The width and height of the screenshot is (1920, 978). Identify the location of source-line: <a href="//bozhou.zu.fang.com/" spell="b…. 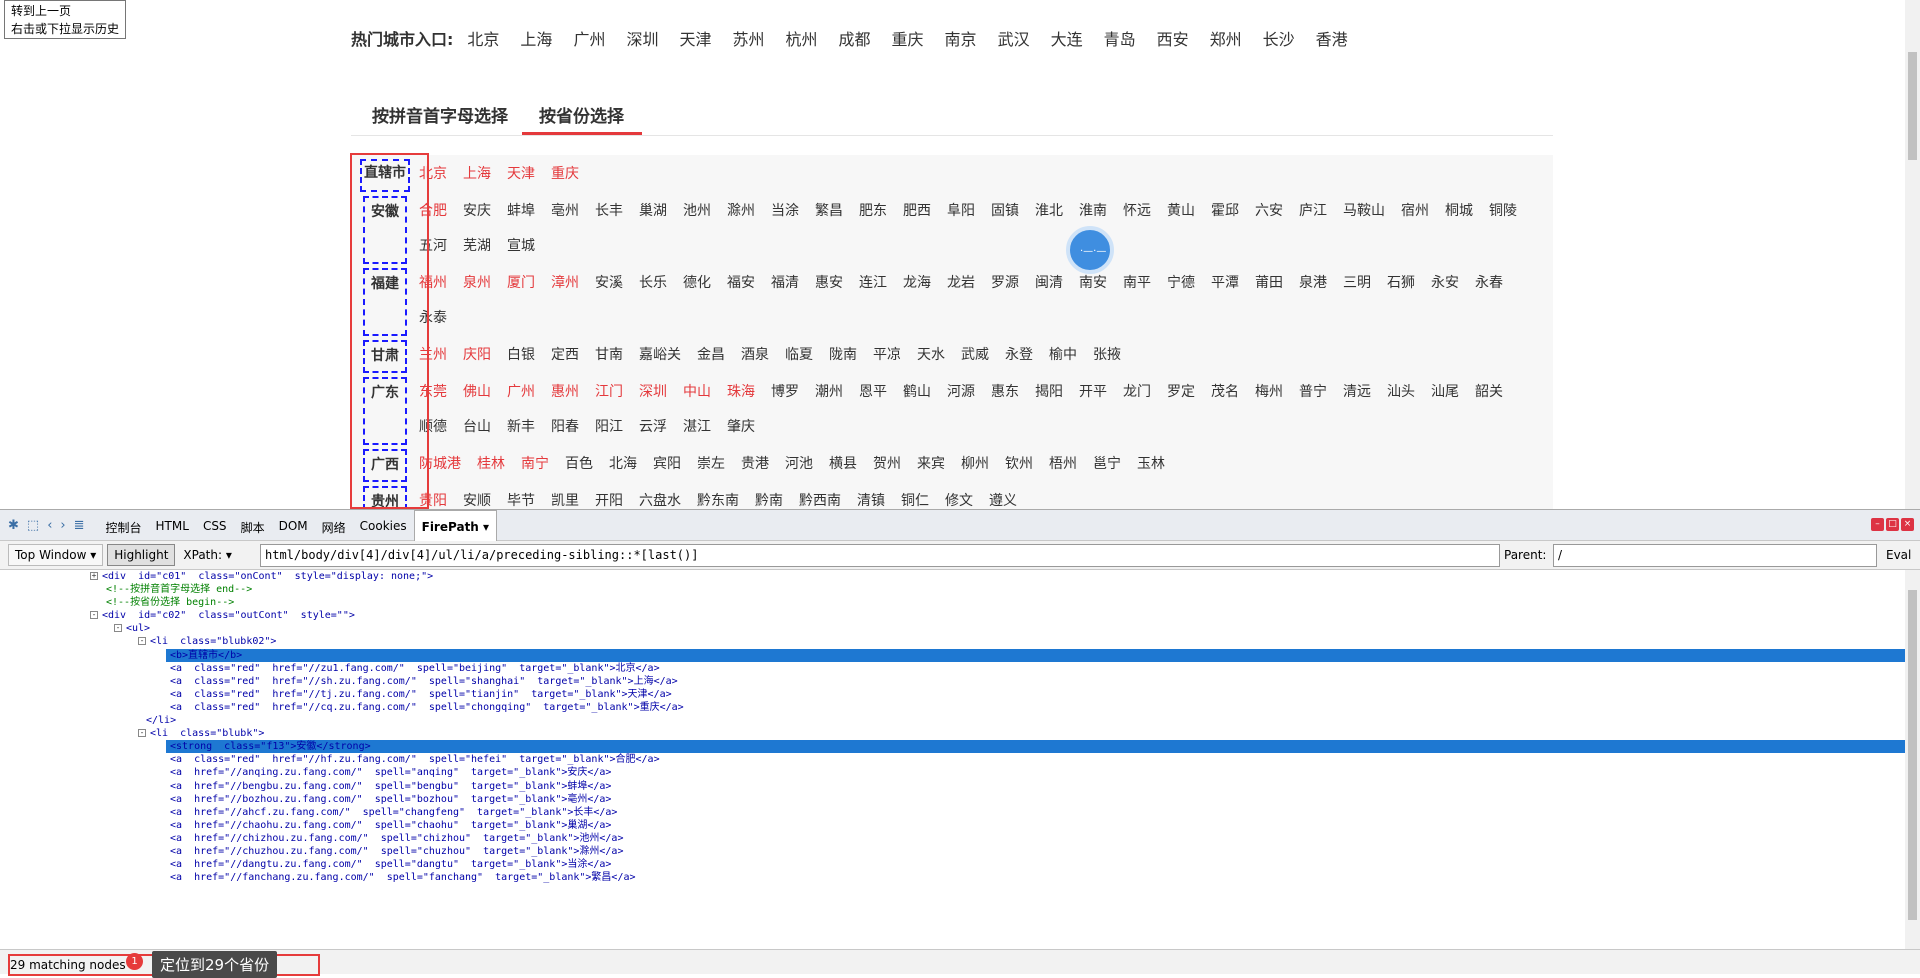
(952, 799).